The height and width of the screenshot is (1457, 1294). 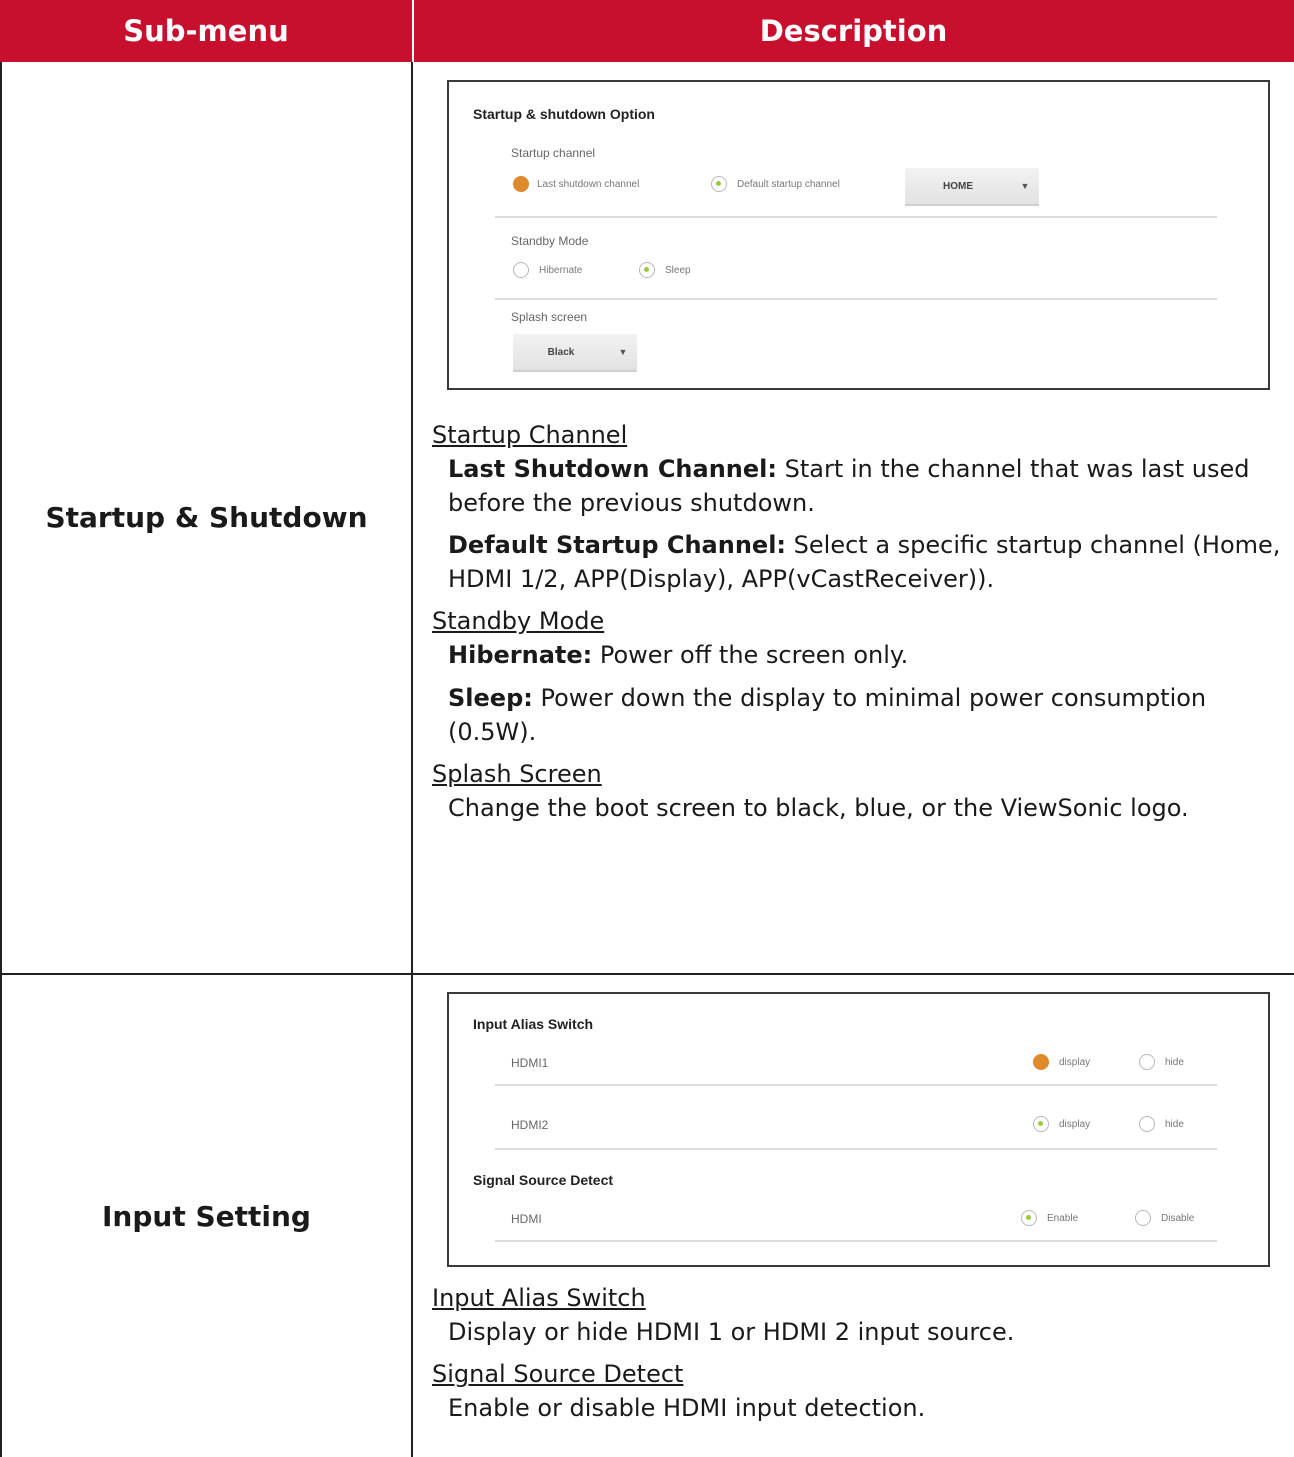 I want to click on hdmi2-hide-option: hide, so click(x=1174, y=1124).